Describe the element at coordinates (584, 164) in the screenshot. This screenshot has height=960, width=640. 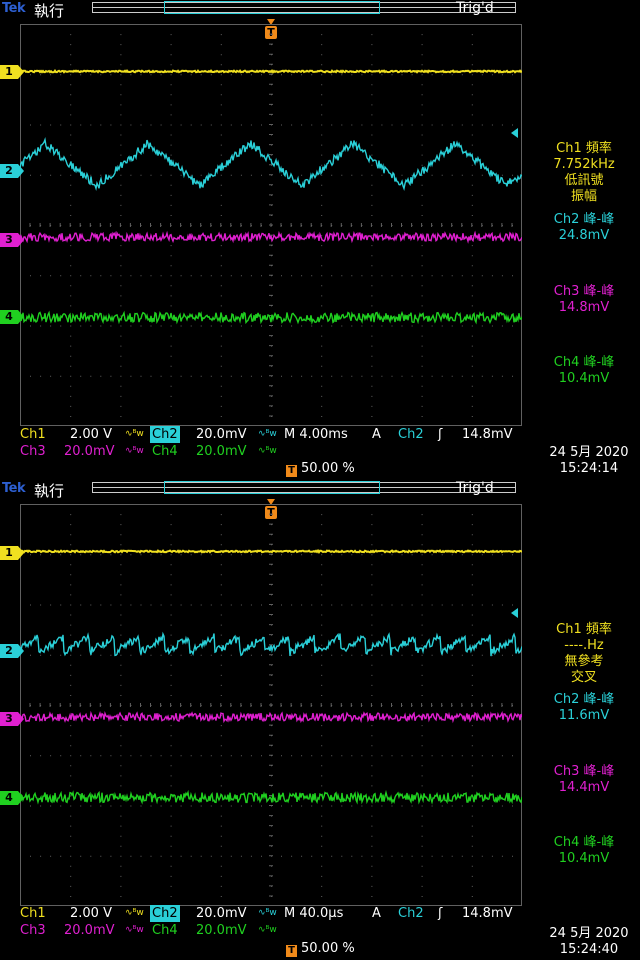
I see `ch1-meas-value: 7.752kHz` at that location.